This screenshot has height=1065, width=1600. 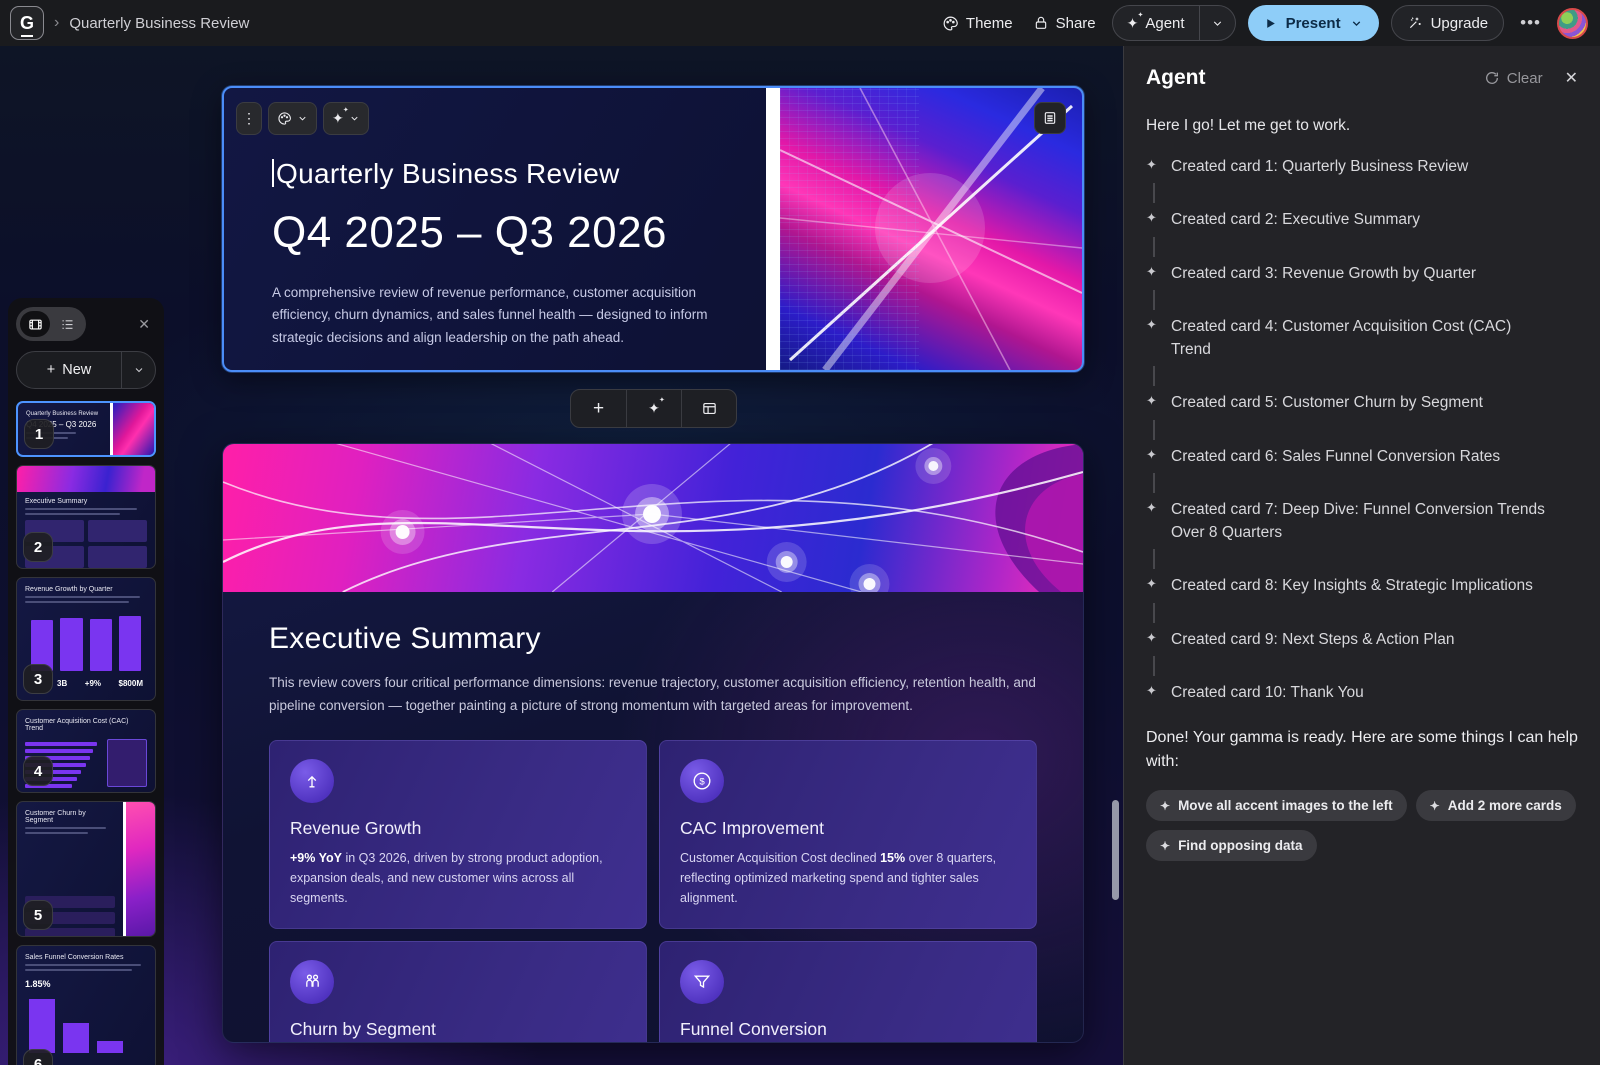 What do you see at coordinates (1240, 845) in the screenshot?
I see `chip-label: Find opposing data` at bounding box center [1240, 845].